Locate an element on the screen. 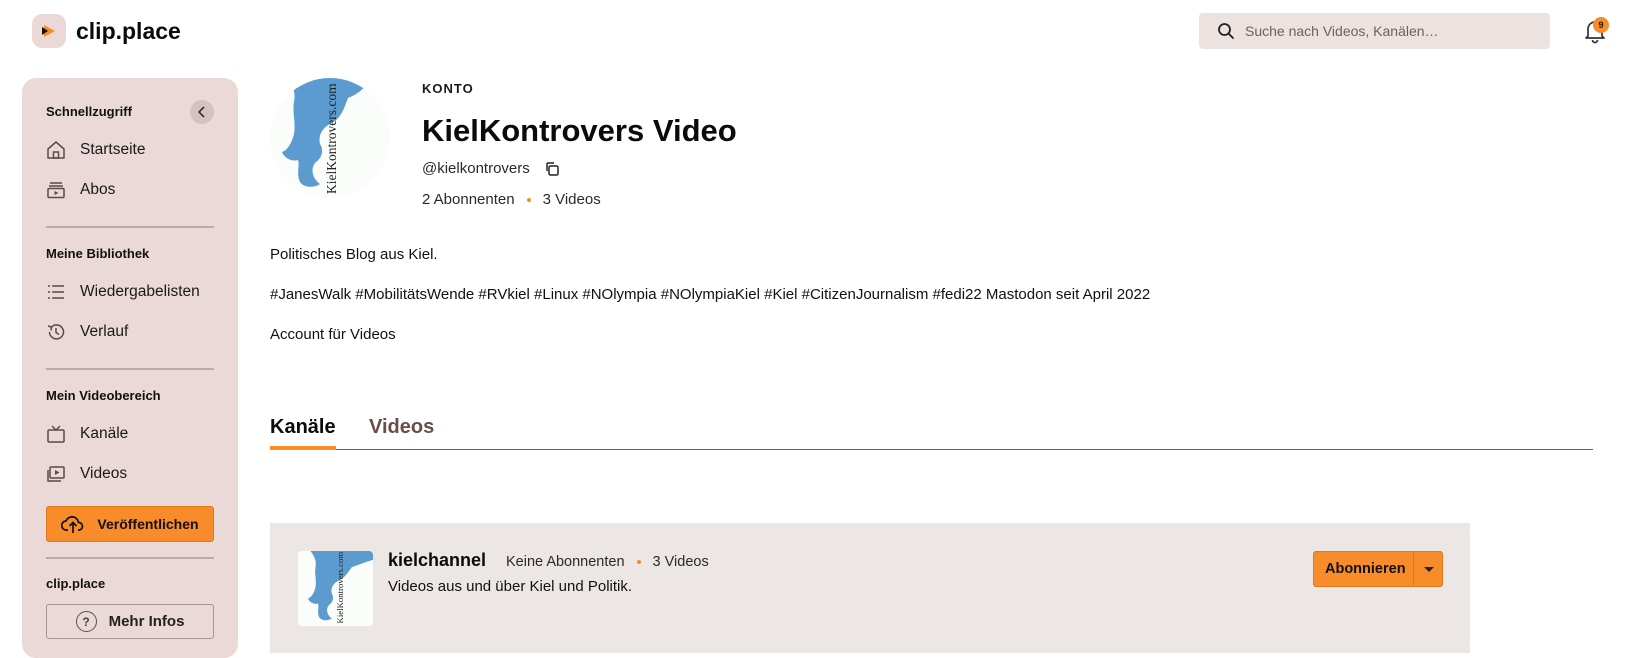  history-icon is located at coordinates (56, 332).